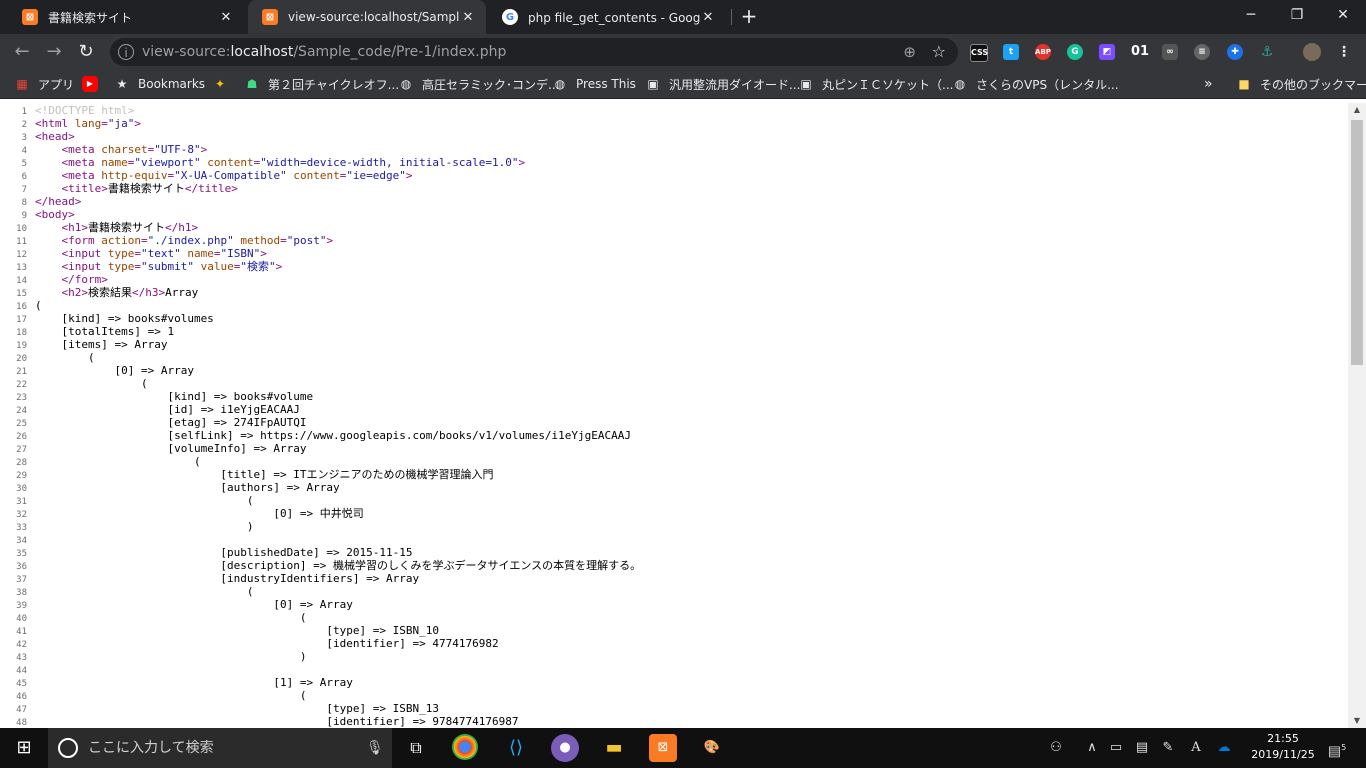 Image resolution: width=1366 pixels, height=768 pixels. What do you see at coordinates (171, 656) in the screenshot?
I see `source-token: )` at bounding box center [171, 656].